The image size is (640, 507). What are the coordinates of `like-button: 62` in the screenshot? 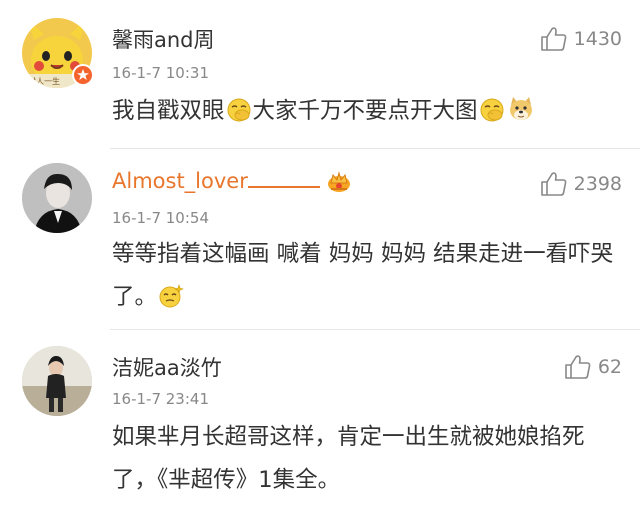 It's located at (593, 367).